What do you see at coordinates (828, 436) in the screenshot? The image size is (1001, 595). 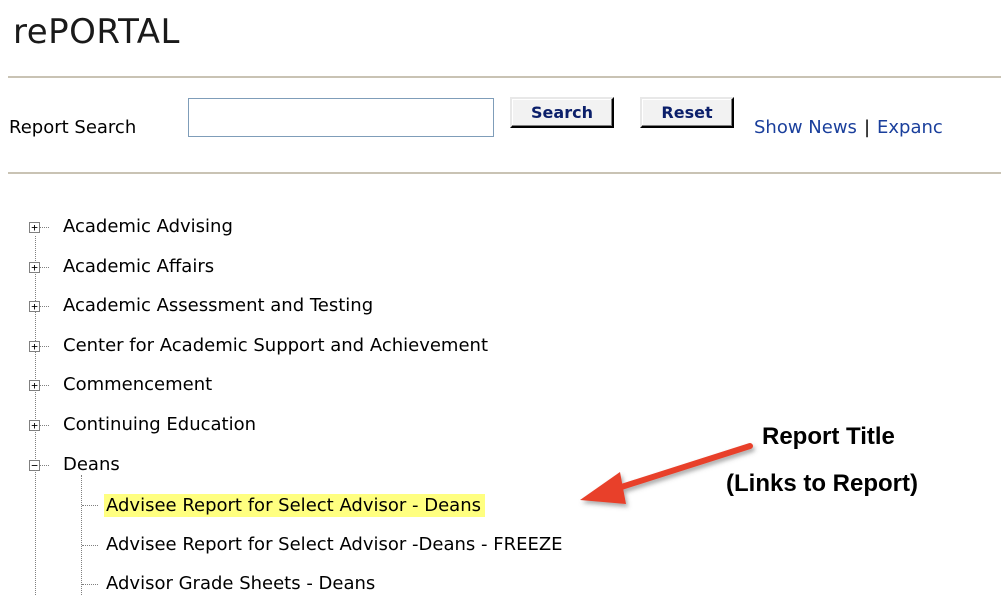 I see `callout-title: Report Title` at bounding box center [828, 436].